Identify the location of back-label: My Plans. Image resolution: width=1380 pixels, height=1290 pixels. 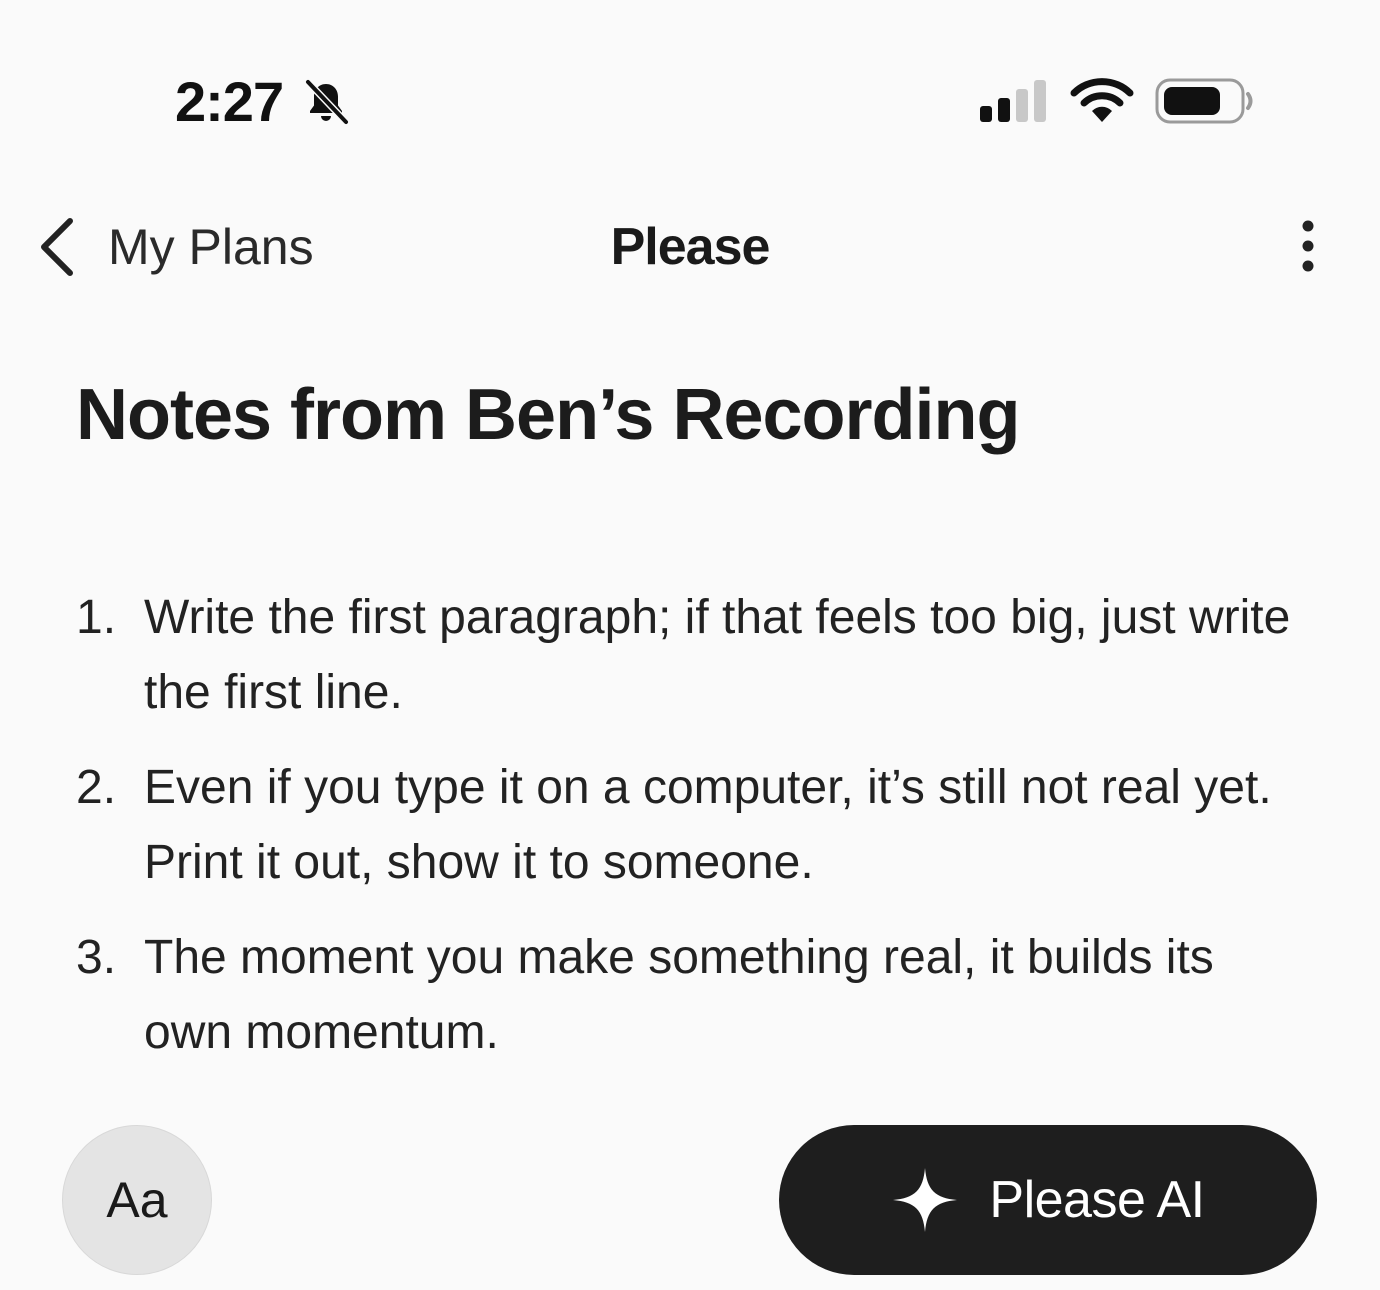
(211, 247).